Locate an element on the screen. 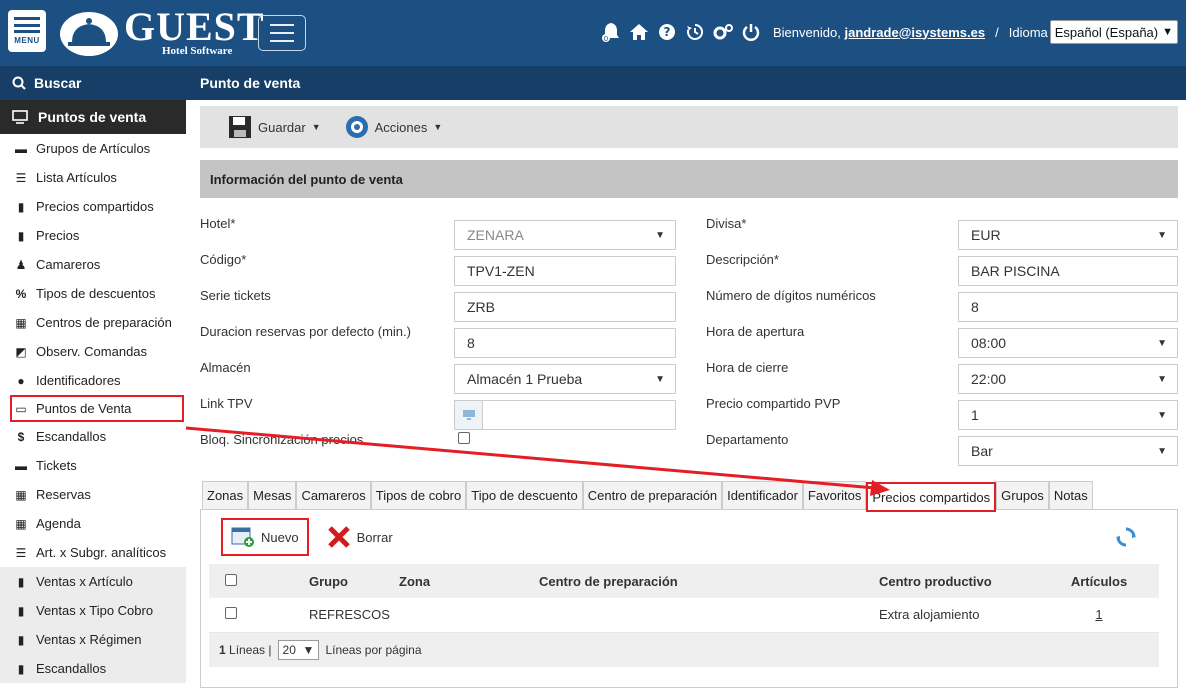 The height and width of the screenshot is (689, 1186). cierre-select: 22:00 ▼ is located at coordinates (1068, 379).